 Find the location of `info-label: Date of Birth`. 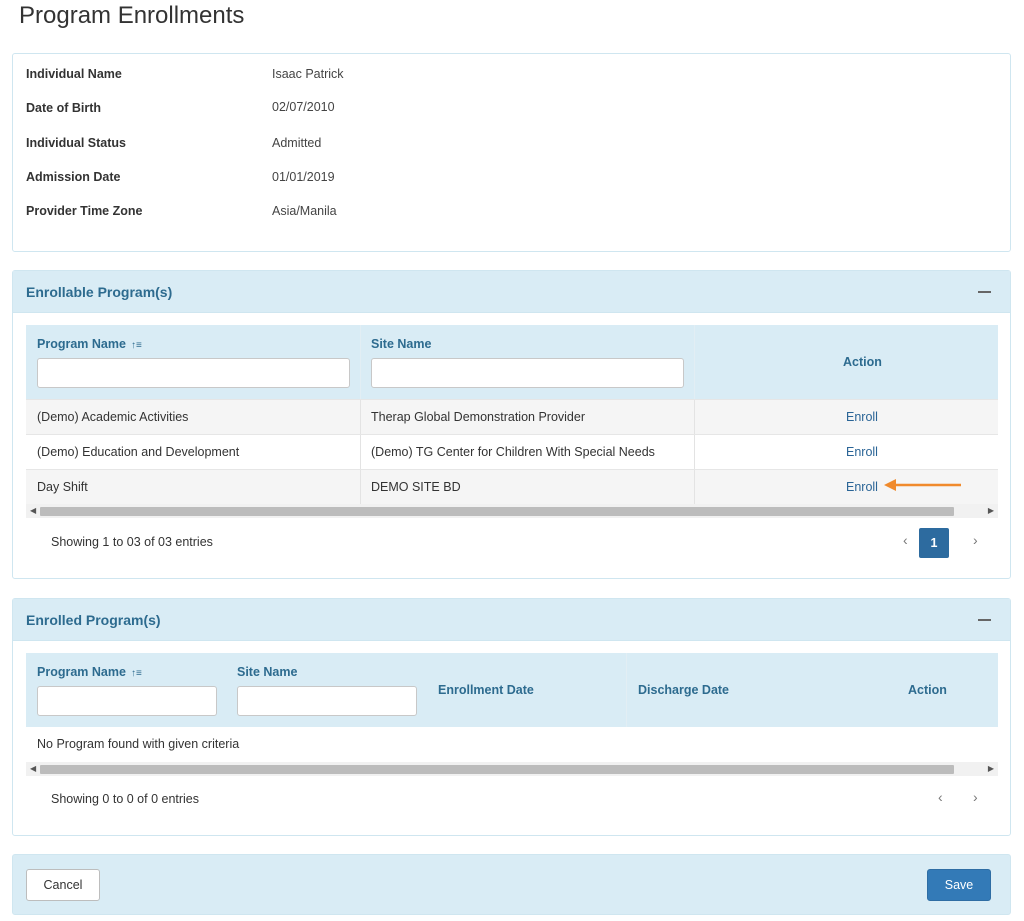

info-label: Date of Birth is located at coordinates (63, 108).